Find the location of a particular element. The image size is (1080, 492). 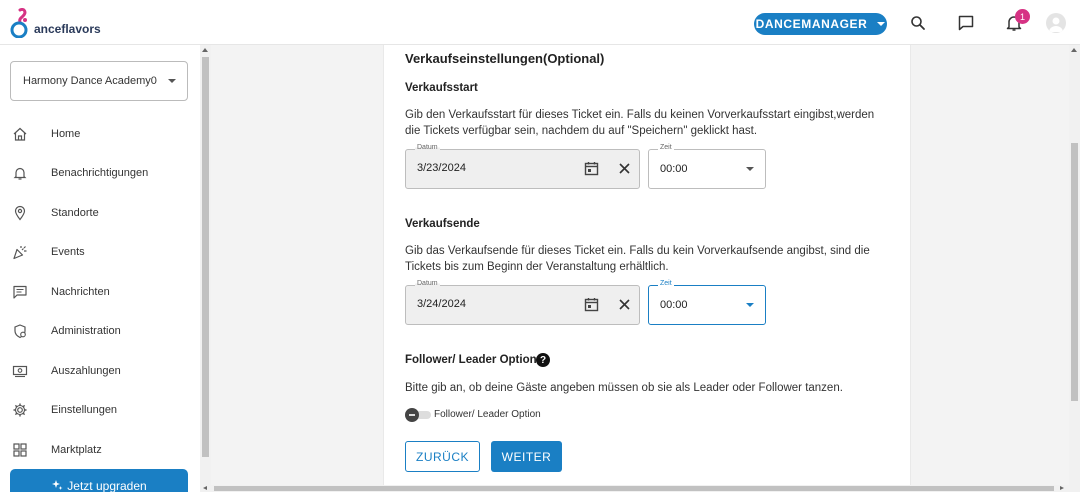

search-icon is located at coordinates (918, 23).